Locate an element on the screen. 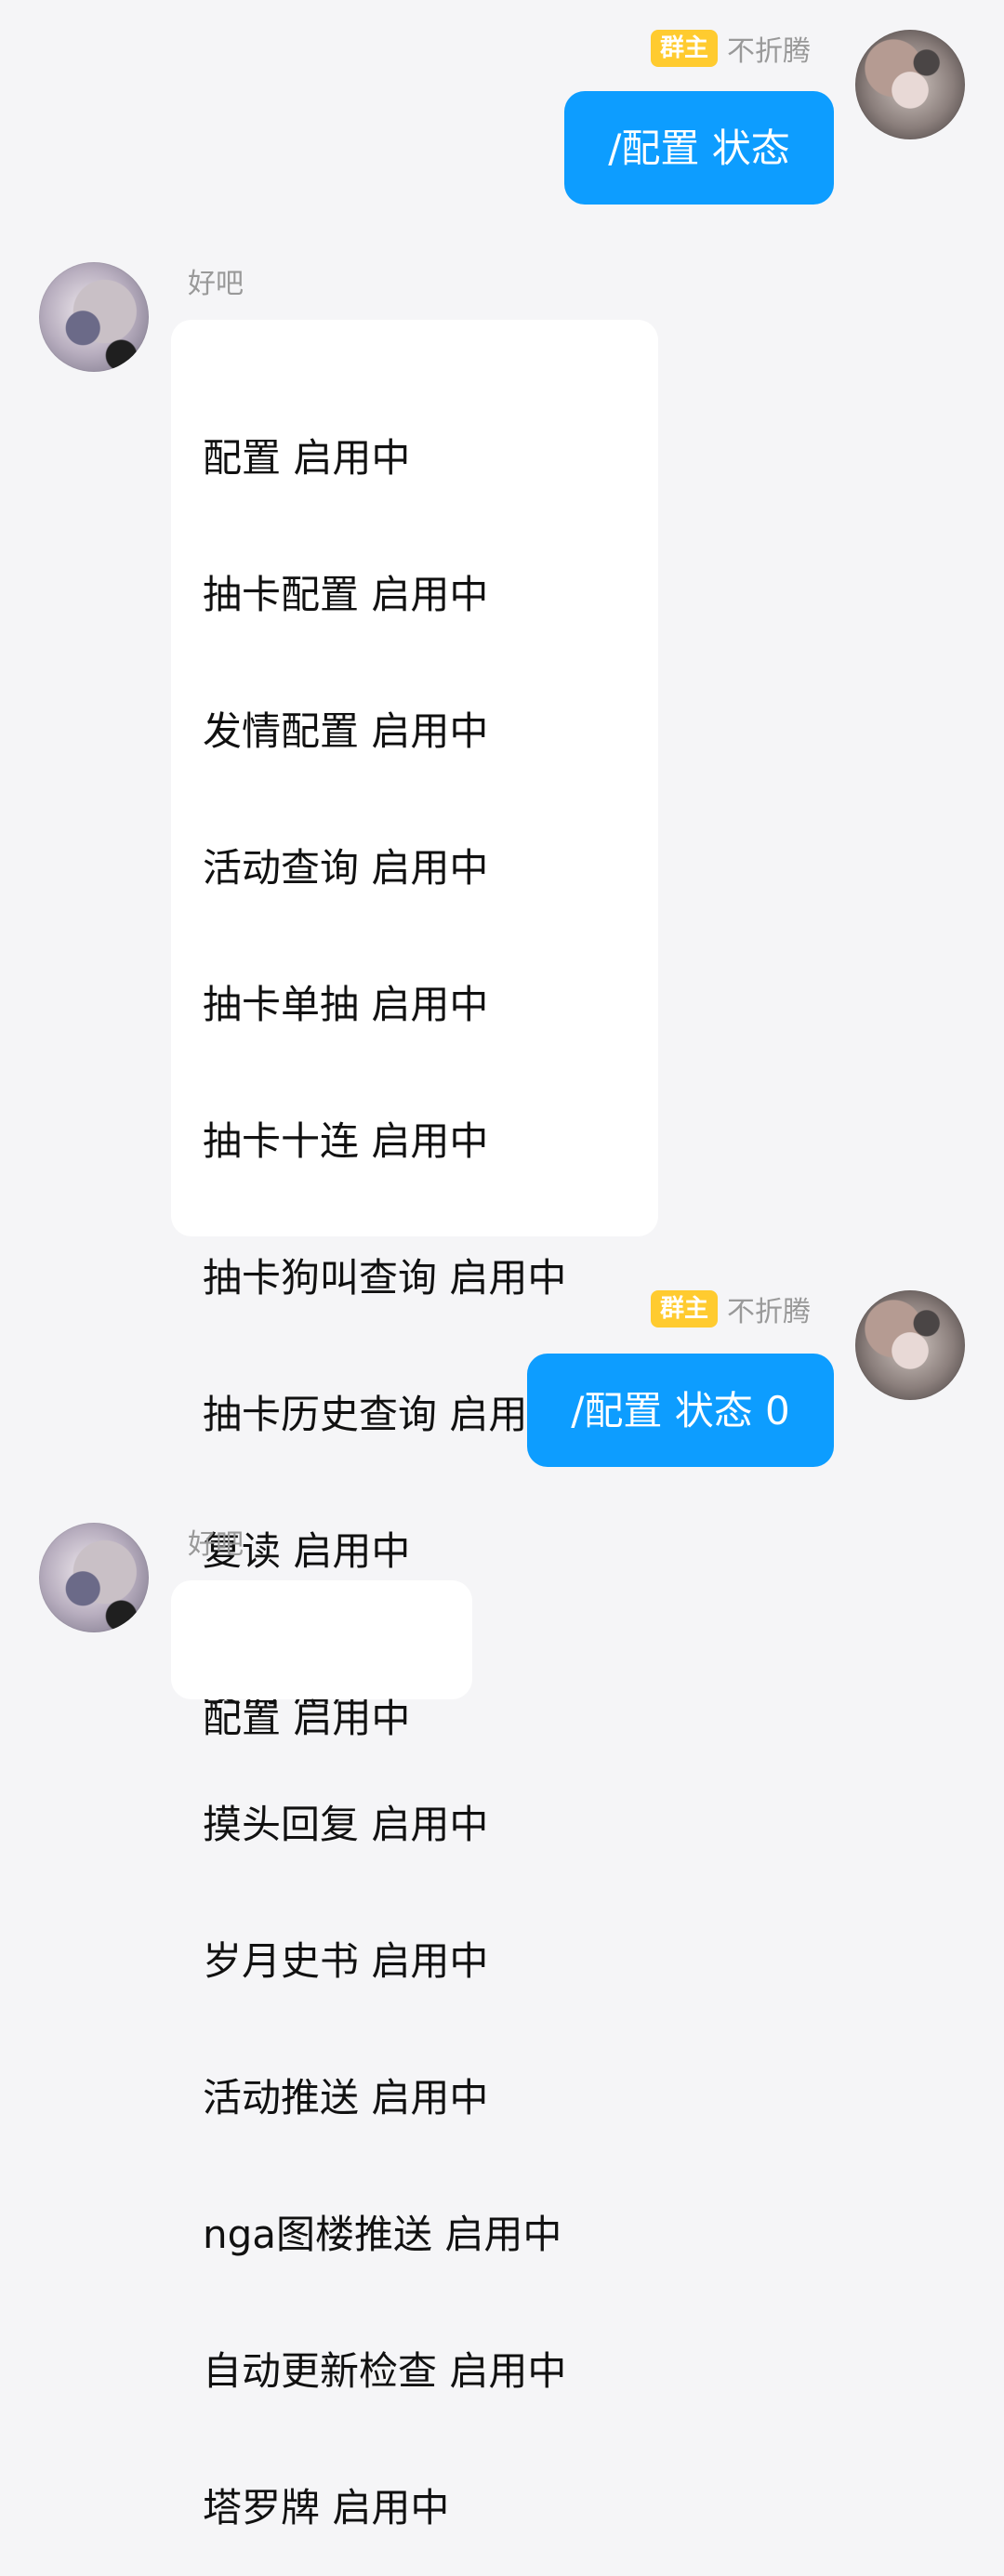 This screenshot has height=2576, width=1004. message-line: 发情配置 启用中 is located at coordinates (346, 731).